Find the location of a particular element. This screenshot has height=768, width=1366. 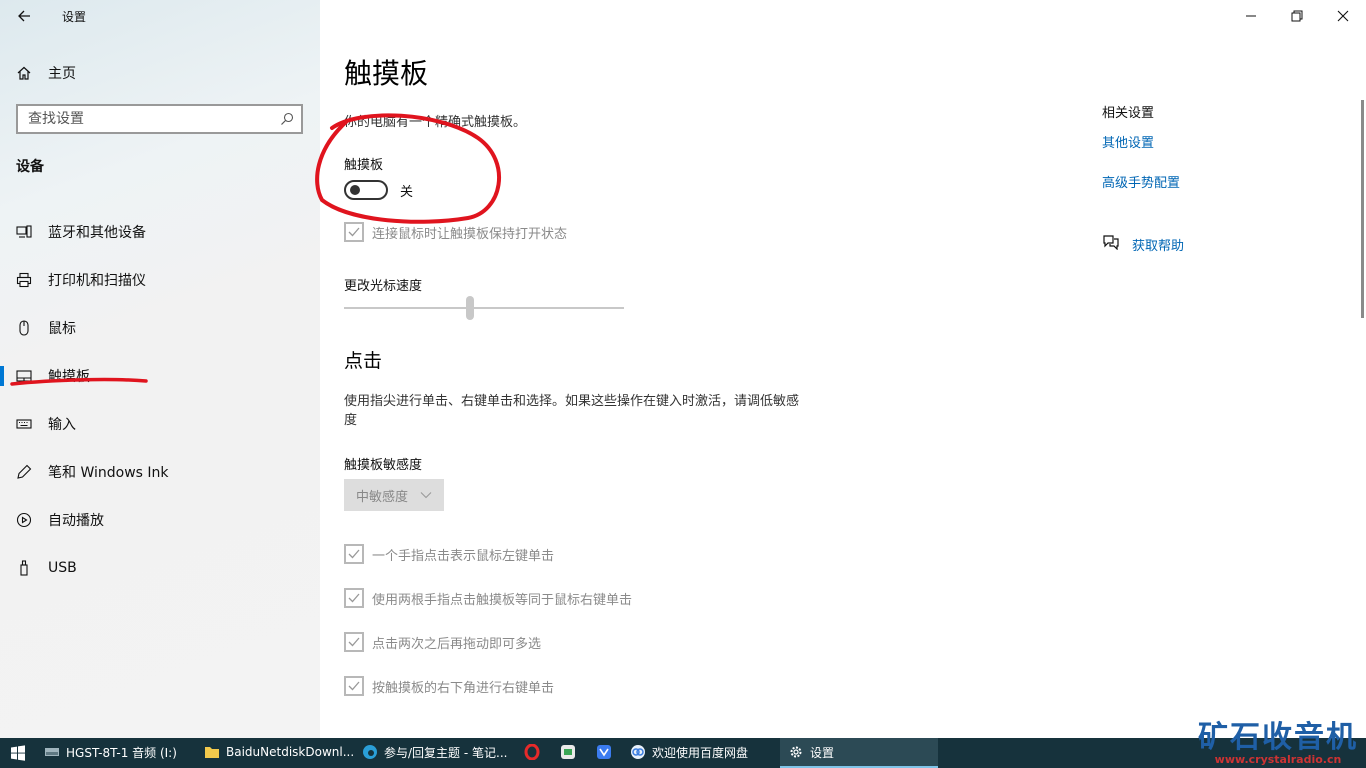

mouse-icon is located at coordinates (24, 328).